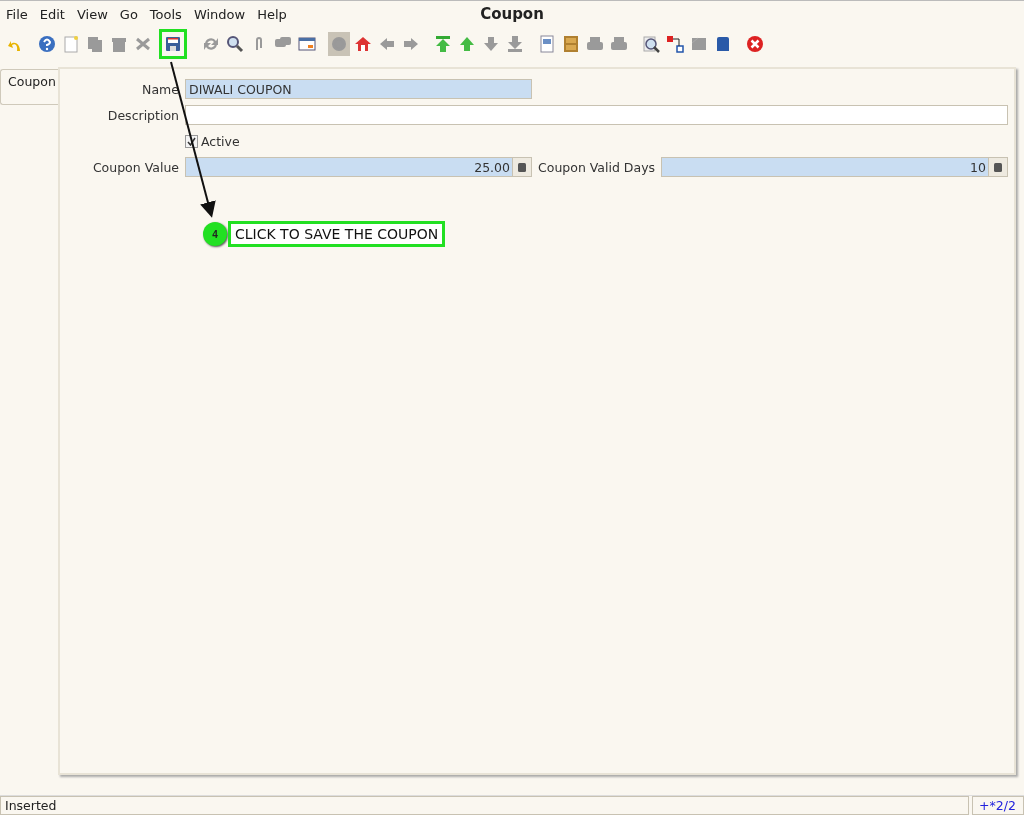 The width and height of the screenshot is (1024, 815). What do you see at coordinates (358, 167) in the screenshot?
I see `coupon-value-field: 25.00` at bounding box center [358, 167].